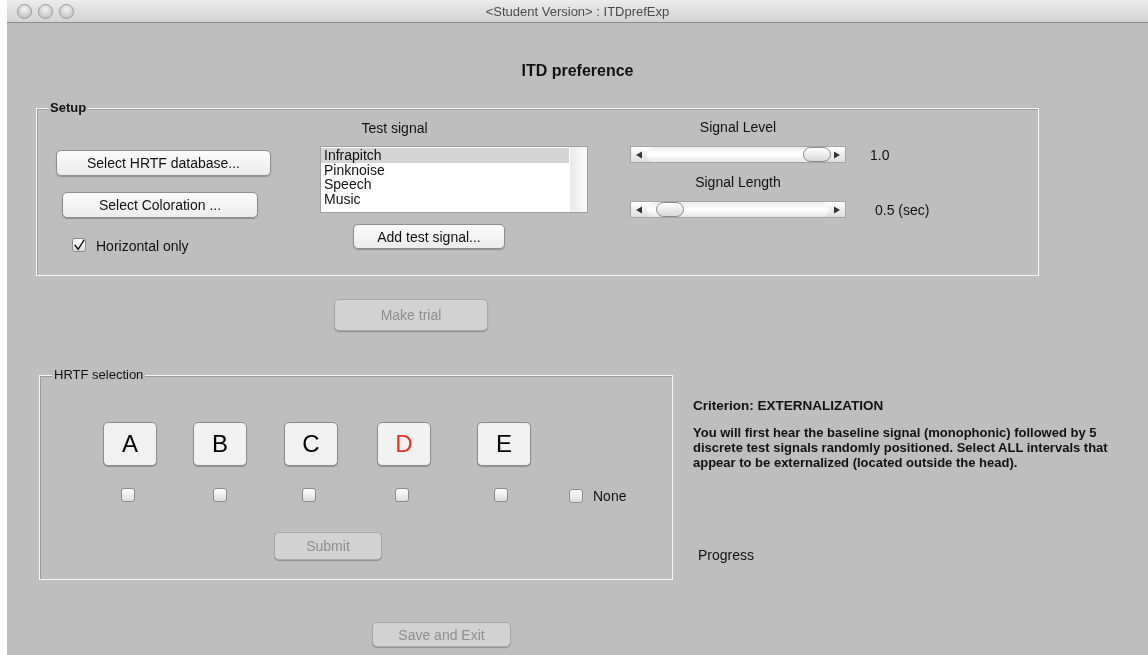  I want to click on list-label: Test signal, so click(394, 128).